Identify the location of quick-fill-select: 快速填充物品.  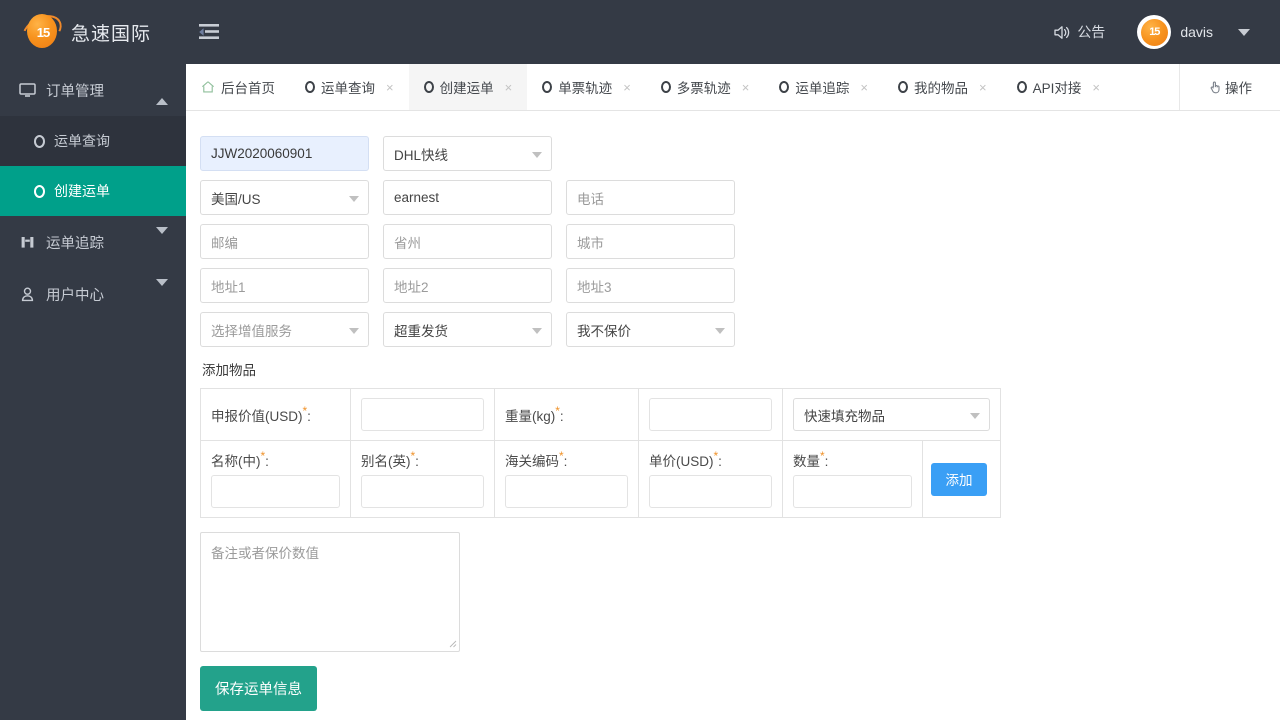
(891, 414).